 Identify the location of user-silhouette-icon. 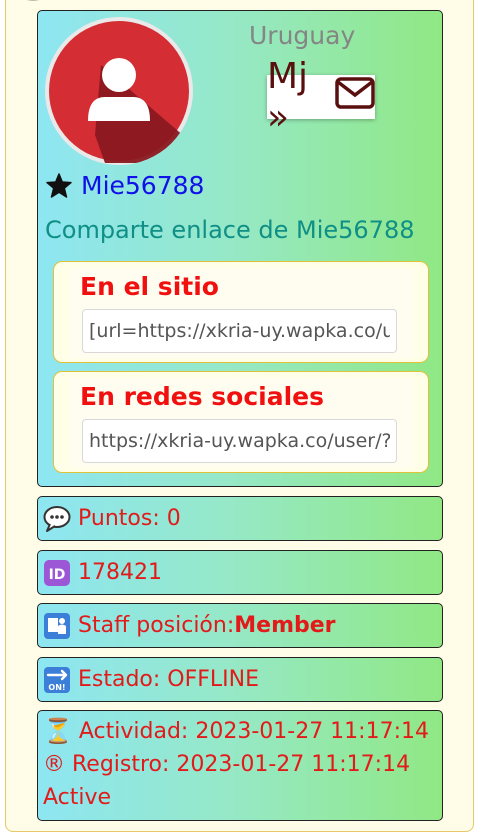
(119, 91).